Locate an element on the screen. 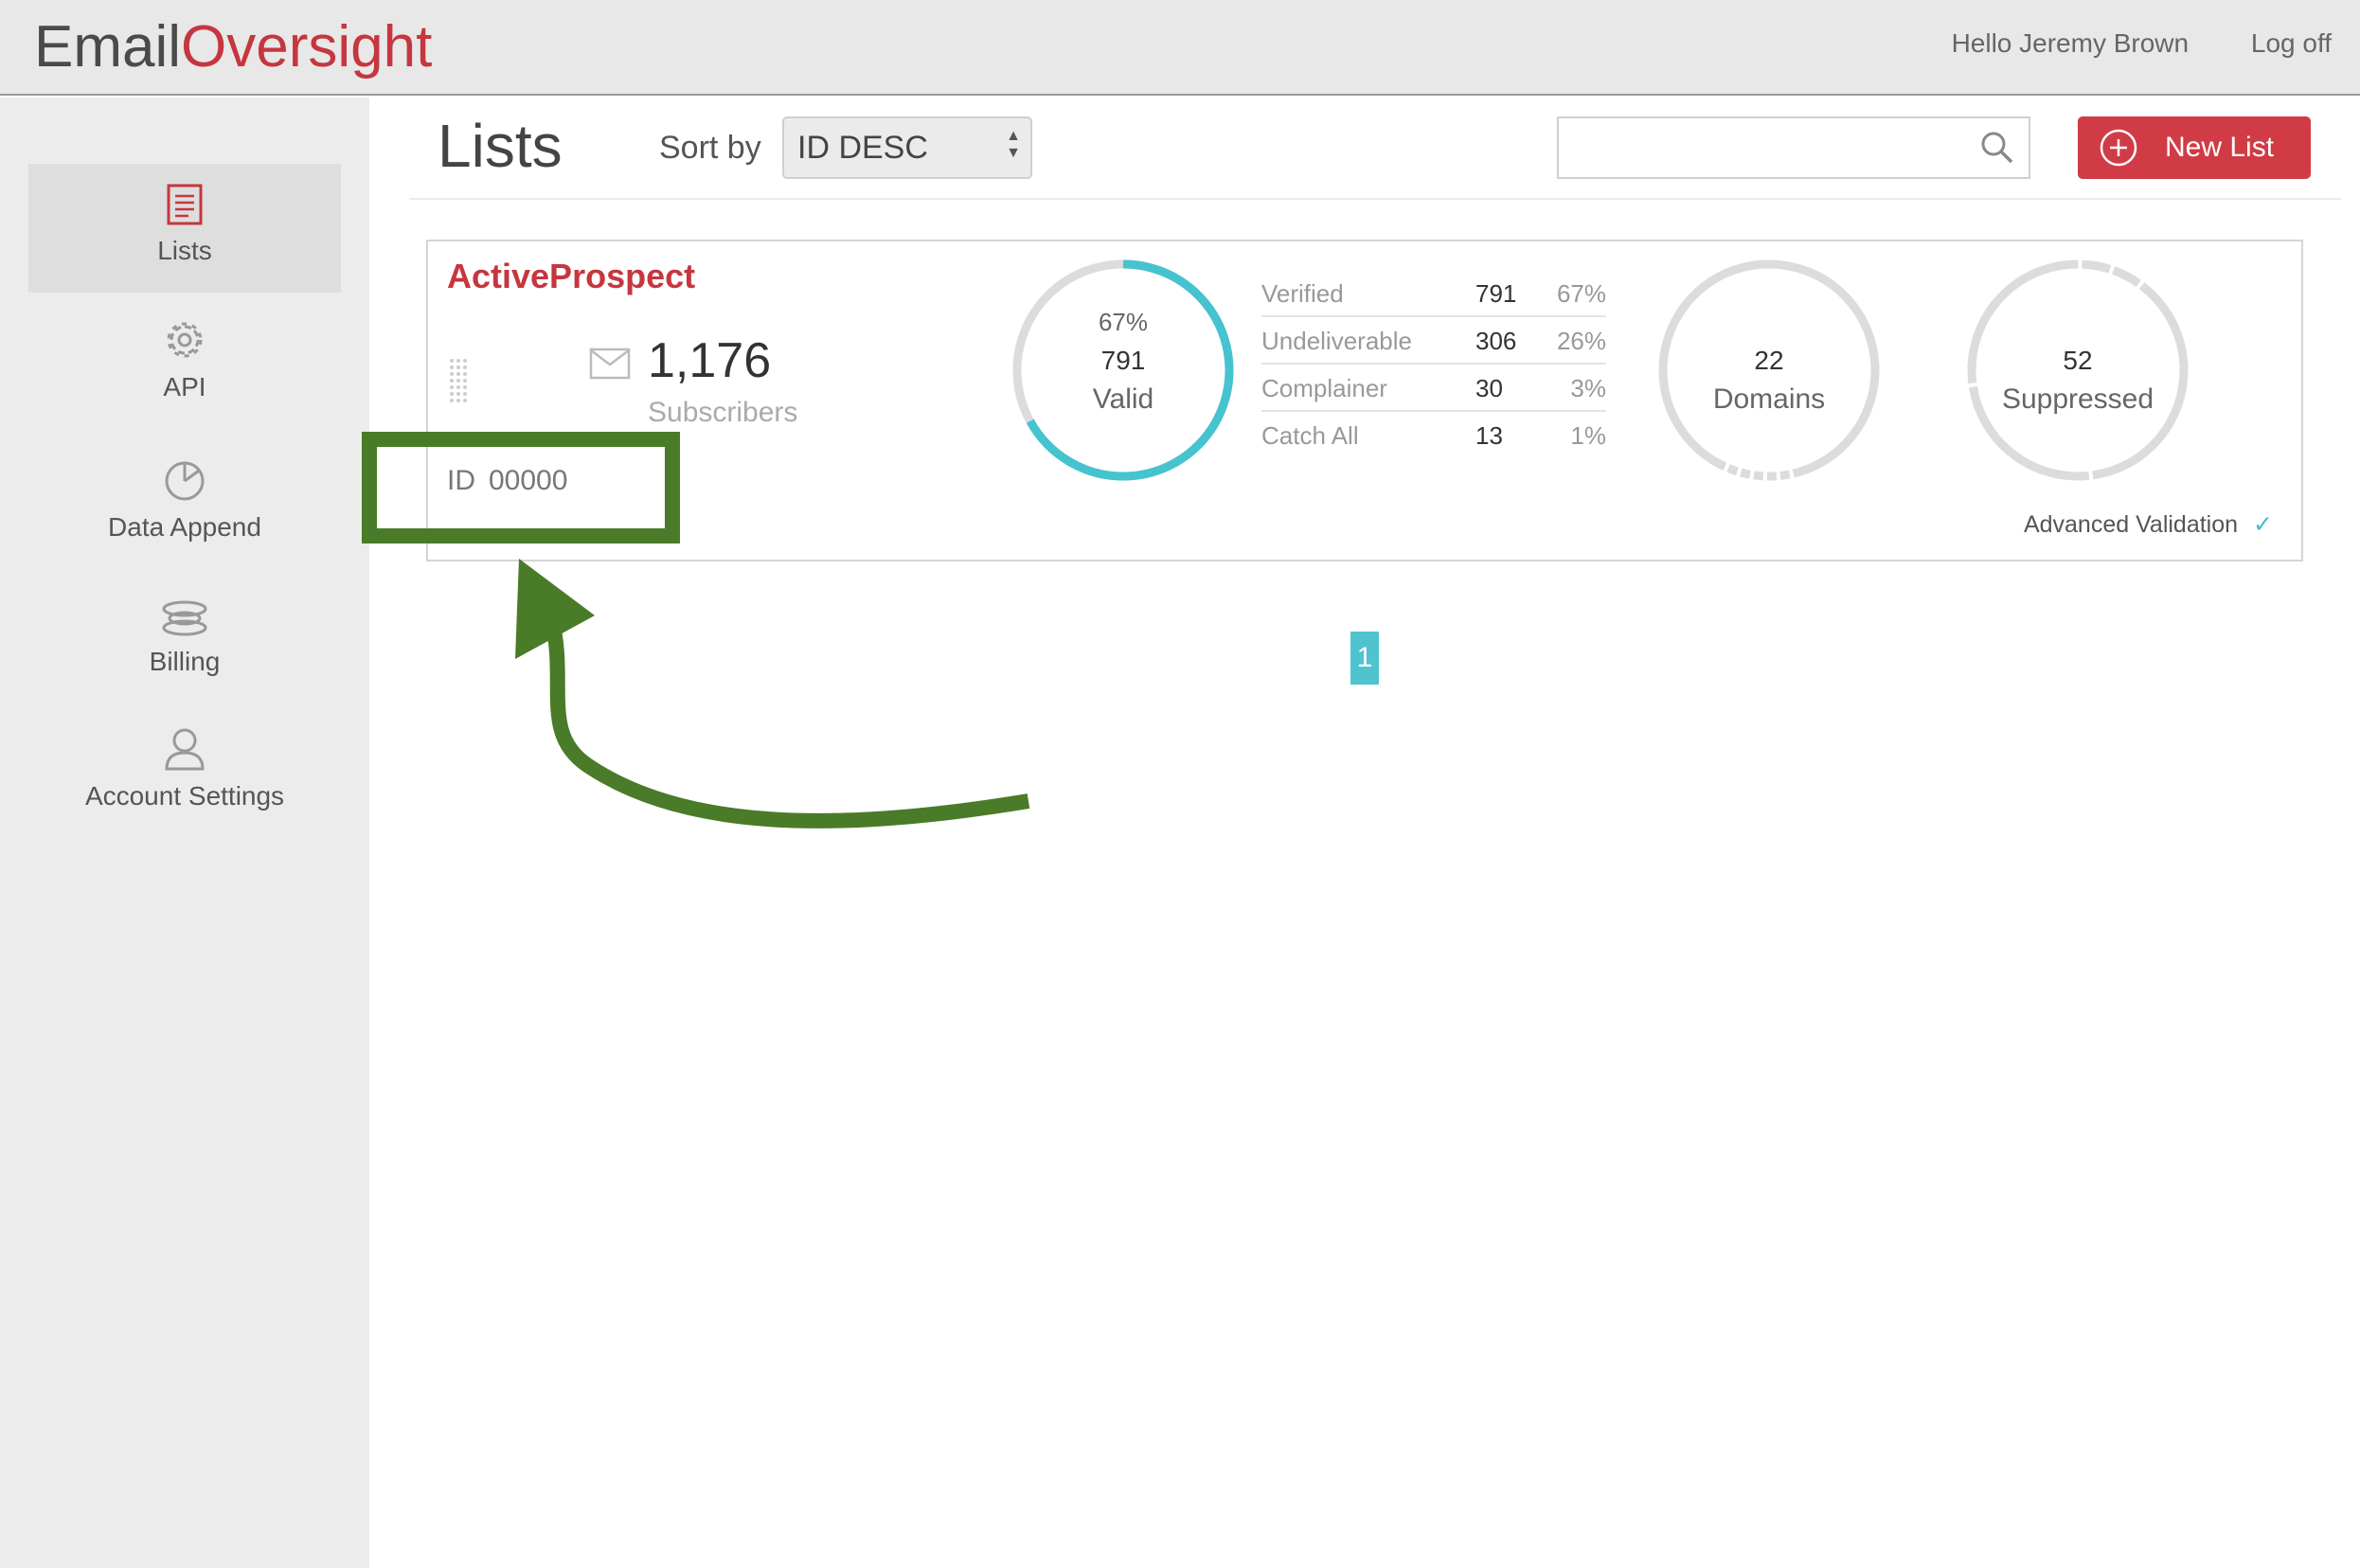 This screenshot has height=1568, width=2360. sidebar-item-label: Data Append is located at coordinates (184, 527).